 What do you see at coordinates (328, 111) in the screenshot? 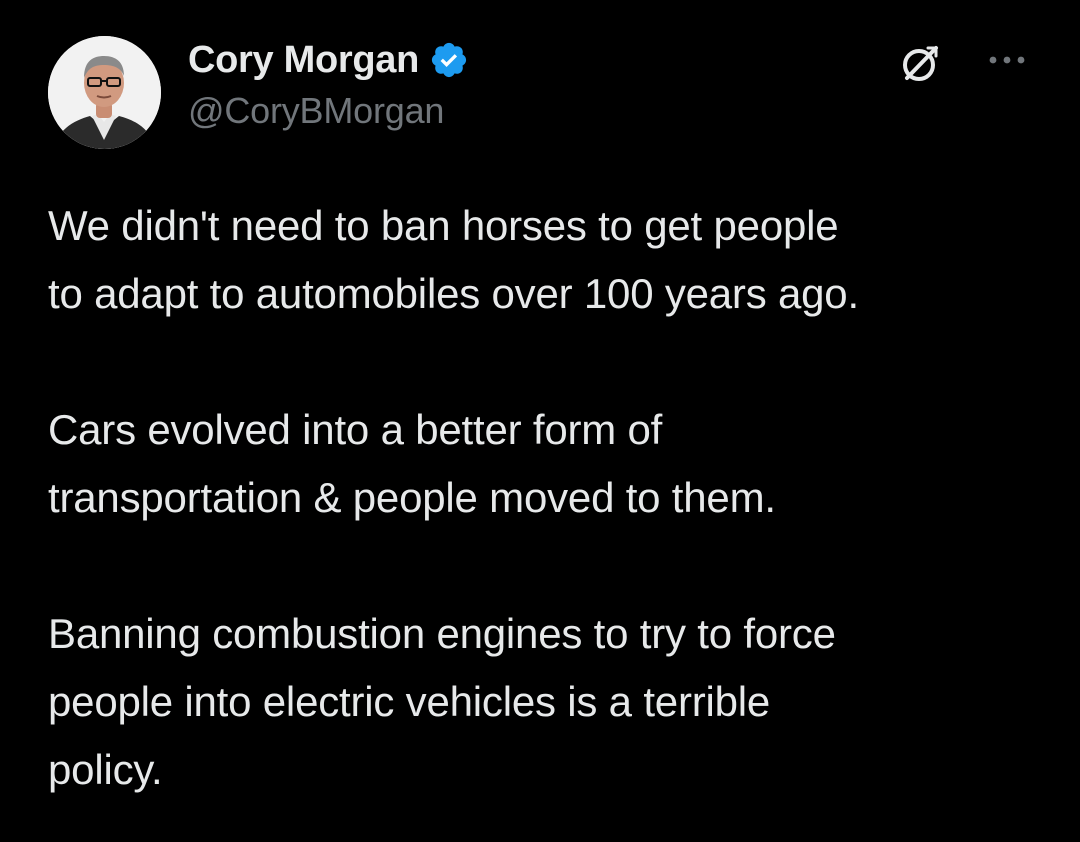
I see `user-handle: @CoryBMorgan` at bounding box center [328, 111].